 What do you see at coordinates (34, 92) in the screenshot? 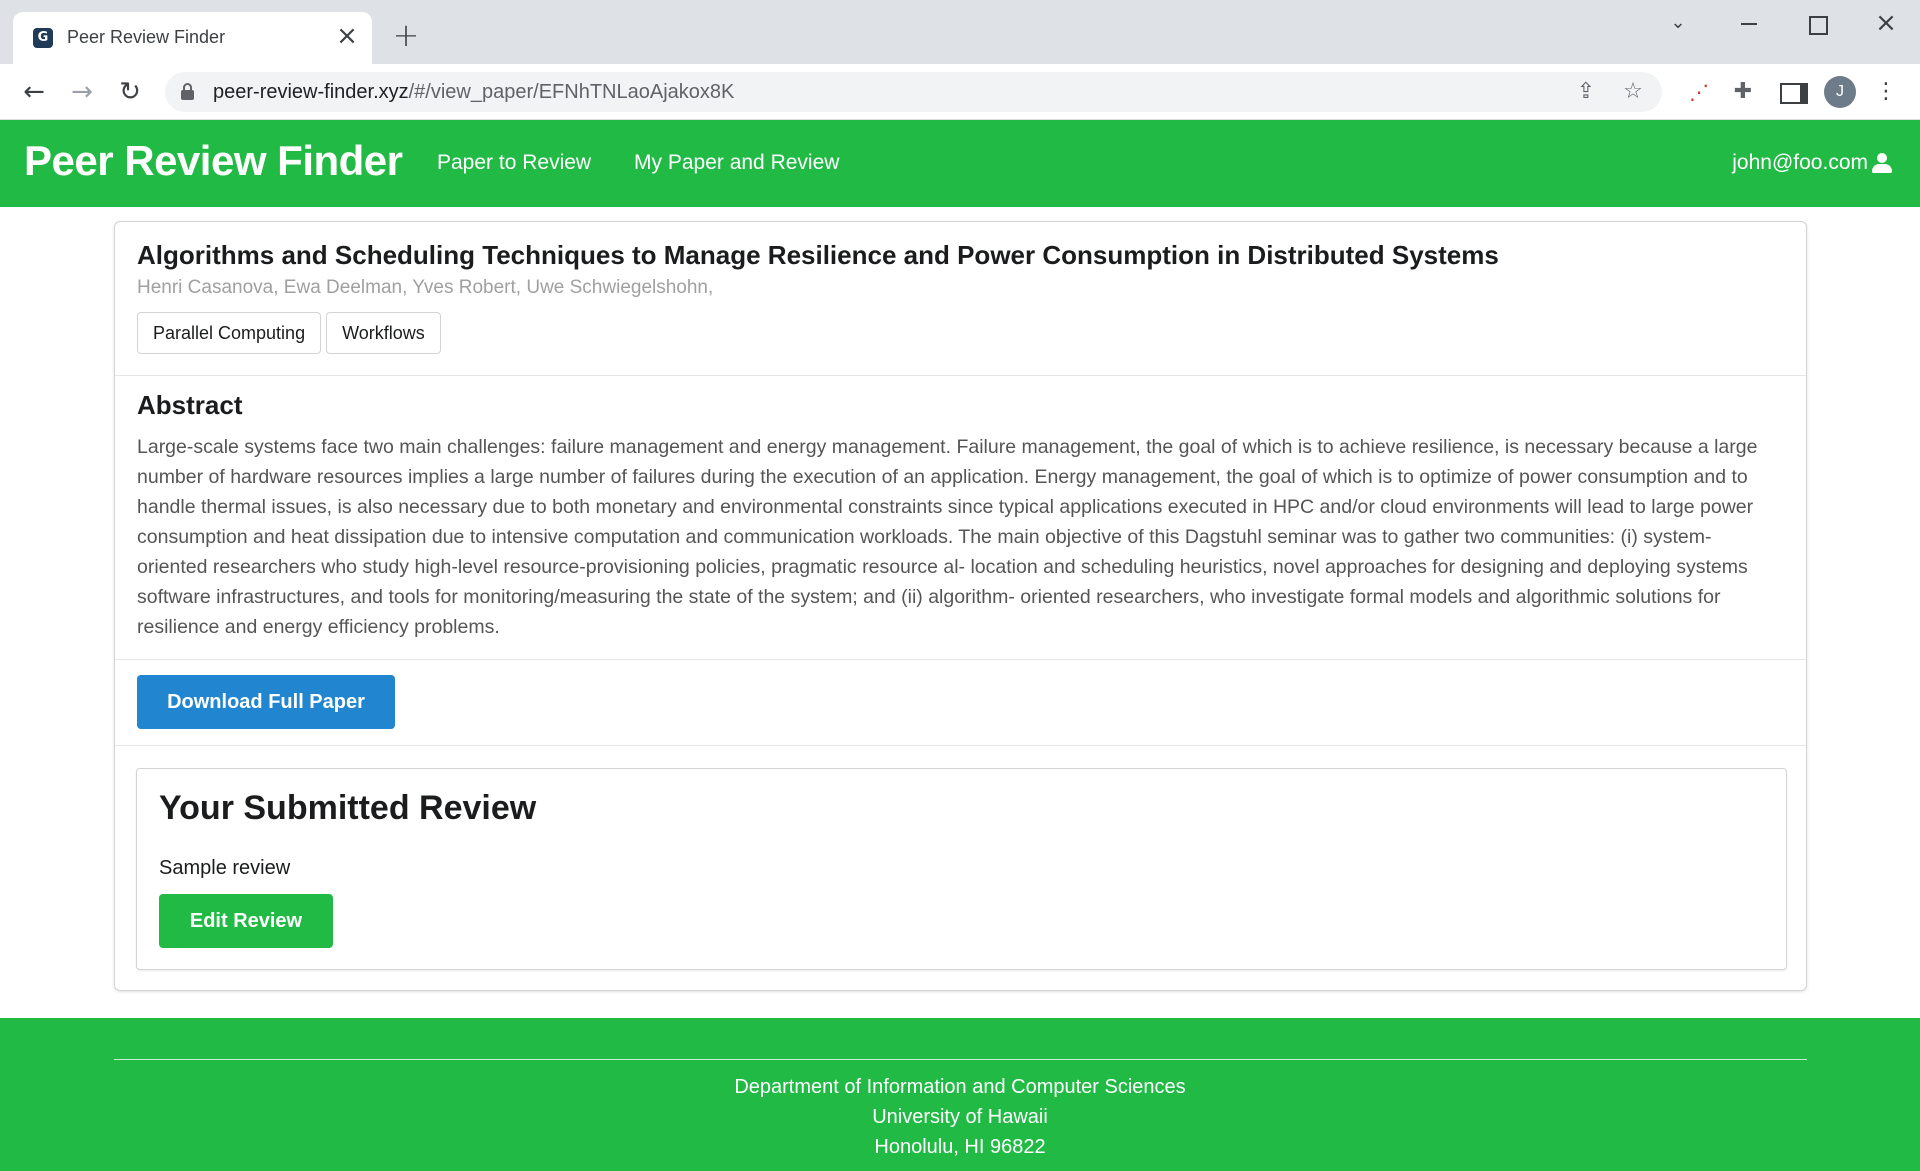
I see `back-arrow-icon: ←` at bounding box center [34, 92].